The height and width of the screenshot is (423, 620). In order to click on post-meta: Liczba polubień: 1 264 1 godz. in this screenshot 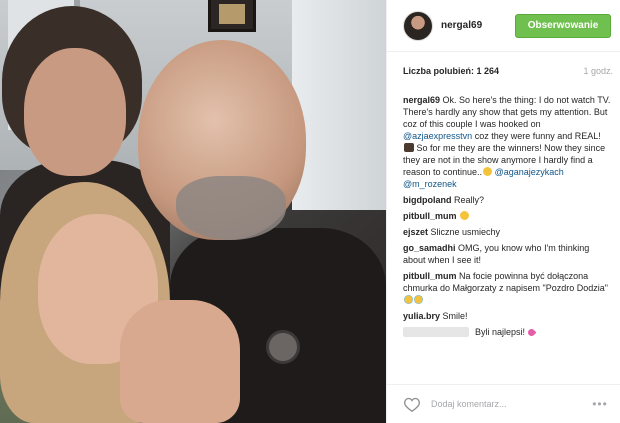, I will do `click(508, 71)`.